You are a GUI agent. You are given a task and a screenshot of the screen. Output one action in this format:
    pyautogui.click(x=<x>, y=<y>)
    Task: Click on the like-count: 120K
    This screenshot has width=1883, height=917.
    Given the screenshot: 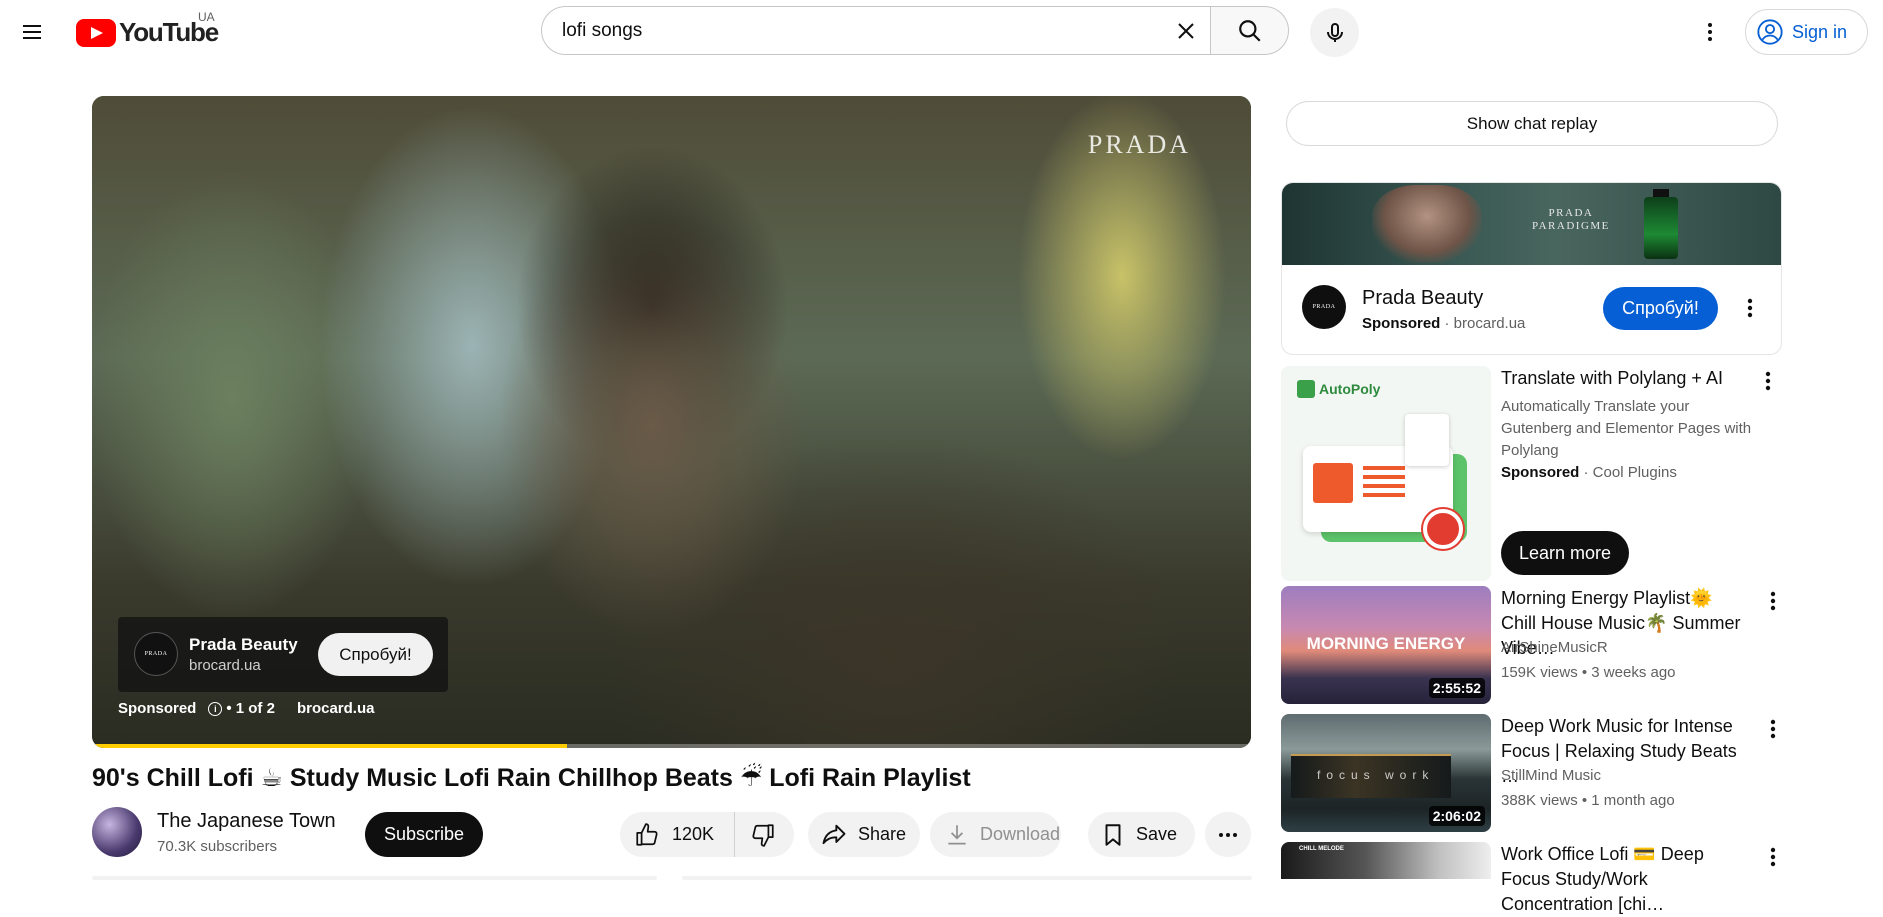 What is the action you would take?
    pyautogui.click(x=693, y=834)
    